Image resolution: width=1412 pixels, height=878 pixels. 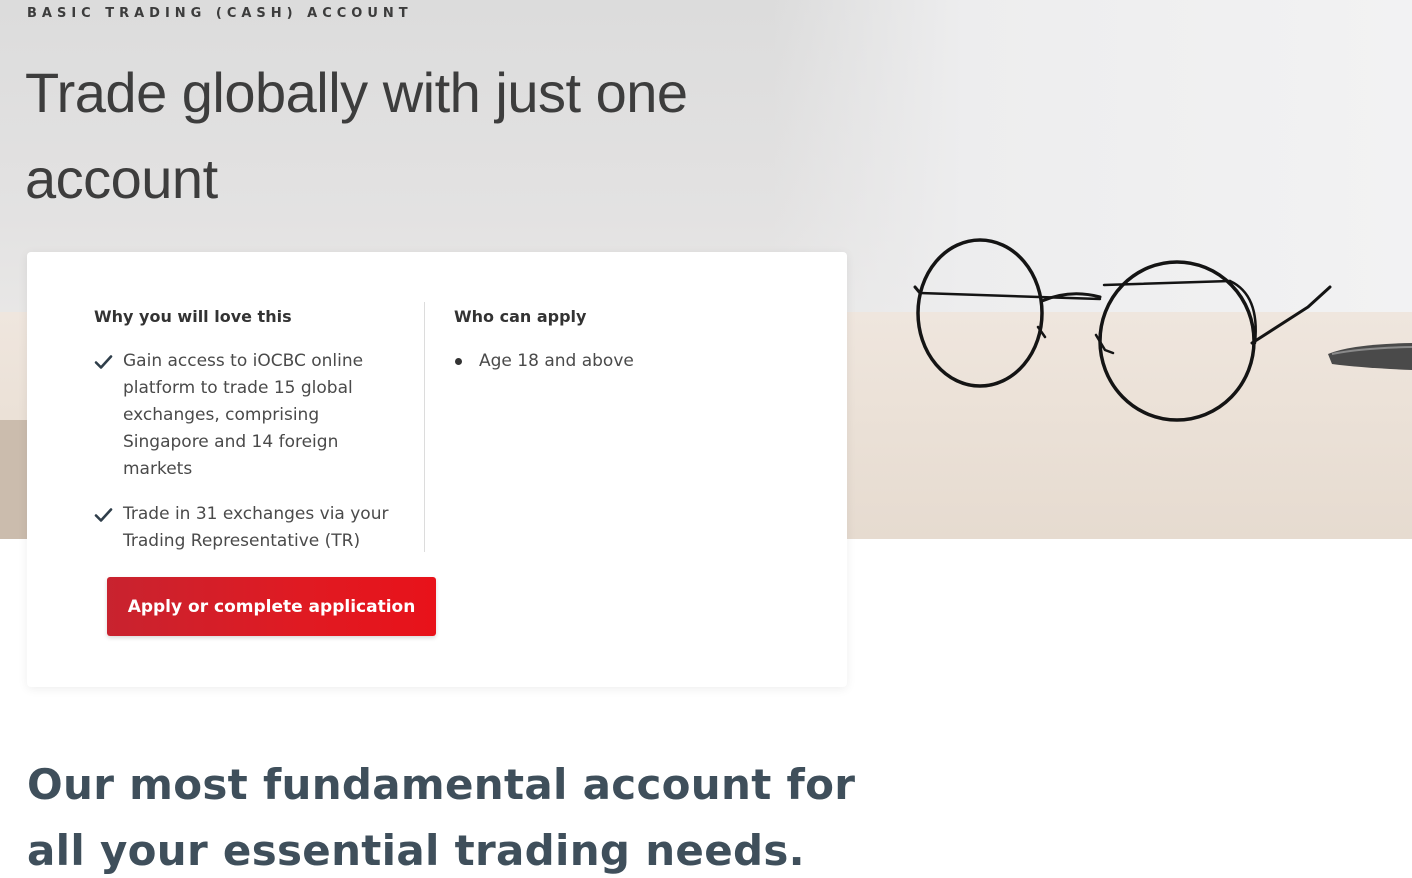 I want to click on who-can-apply-column: Who can apply Age 18 and above, so click(x=619, y=340).